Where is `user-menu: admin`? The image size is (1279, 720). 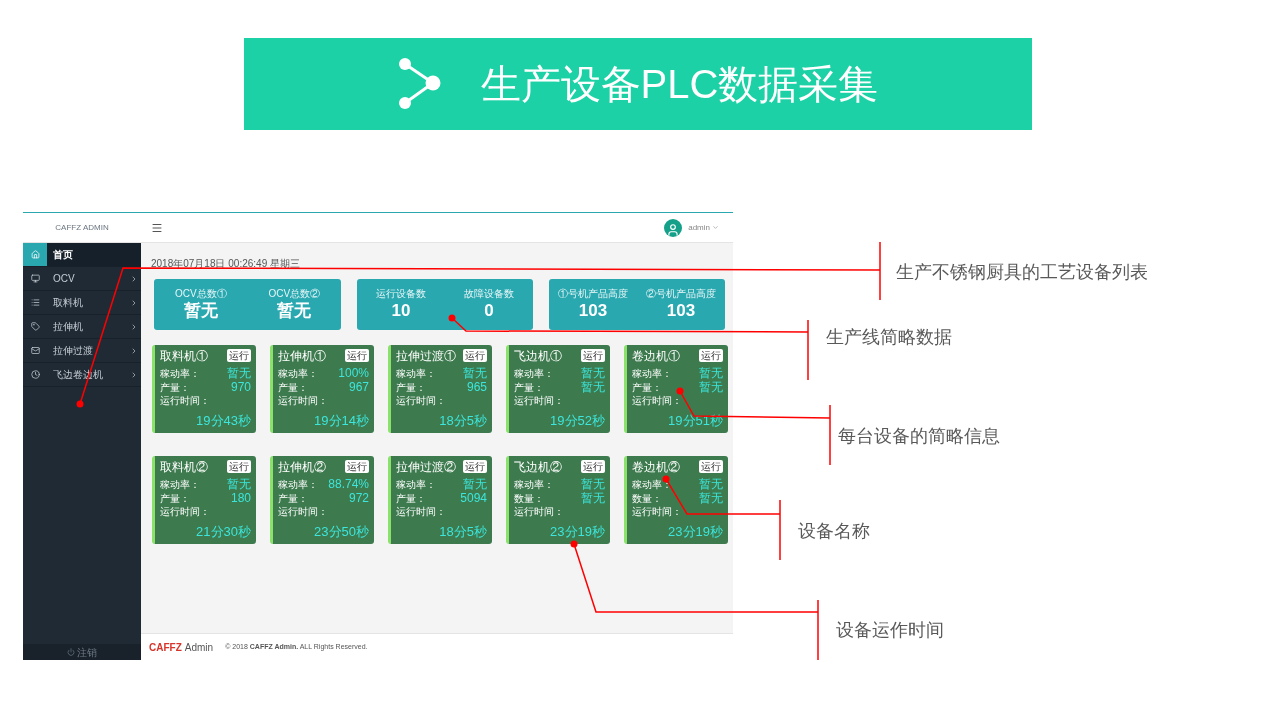 user-menu: admin is located at coordinates (703, 227).